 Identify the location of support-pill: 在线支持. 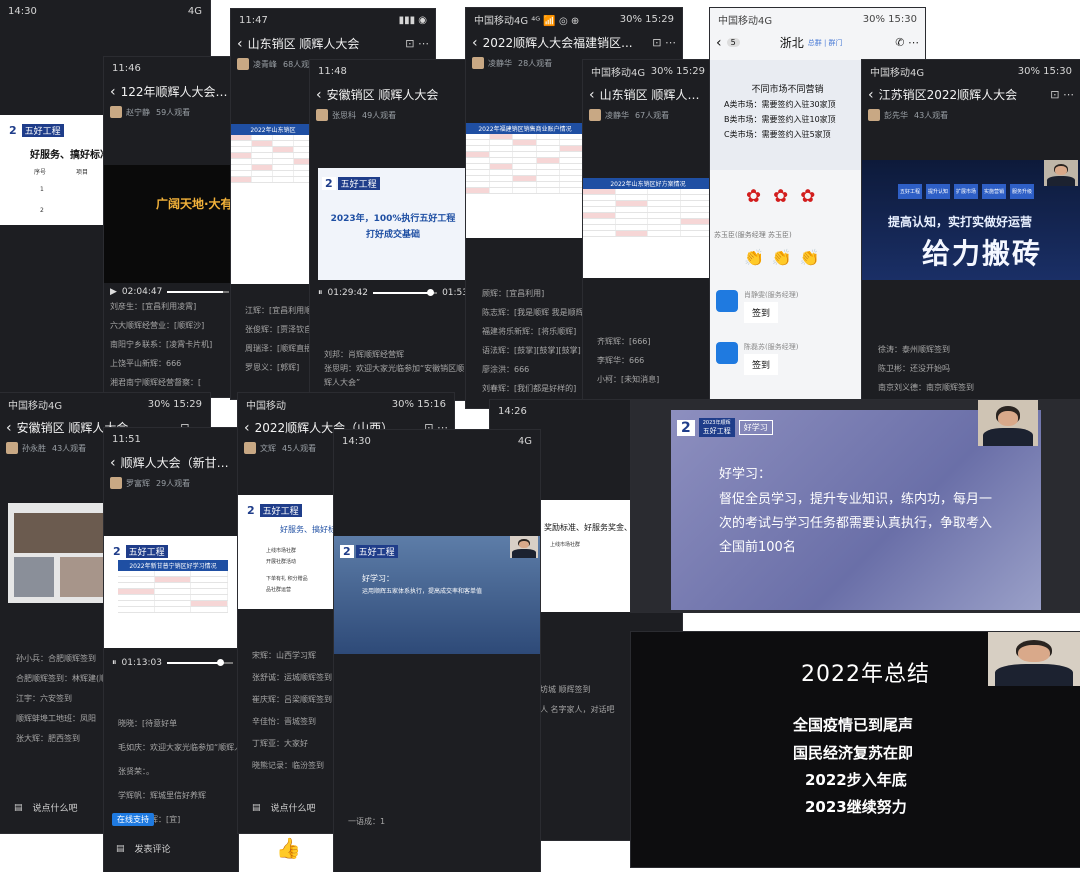
(133, 819).